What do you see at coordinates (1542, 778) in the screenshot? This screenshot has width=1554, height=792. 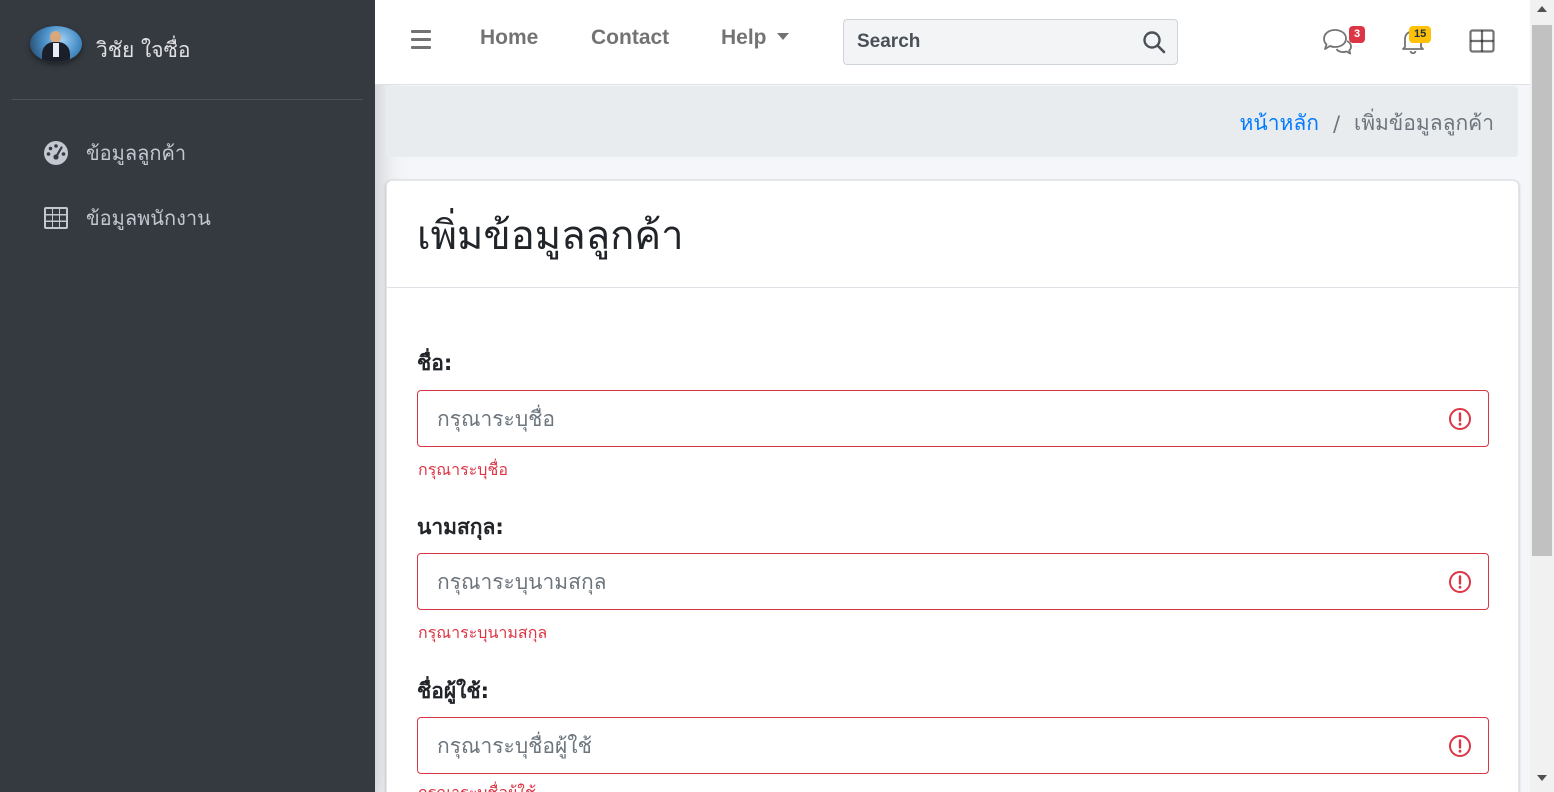 I see `scroll-down-arrow-icon` at bounding box center [1542, 778].